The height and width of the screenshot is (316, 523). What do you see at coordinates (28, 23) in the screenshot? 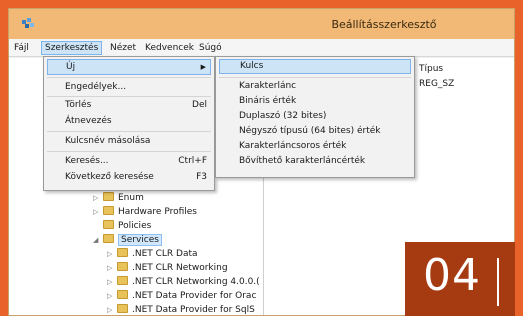
I see `registry-editor-icon` at bounding box center [28, 23].